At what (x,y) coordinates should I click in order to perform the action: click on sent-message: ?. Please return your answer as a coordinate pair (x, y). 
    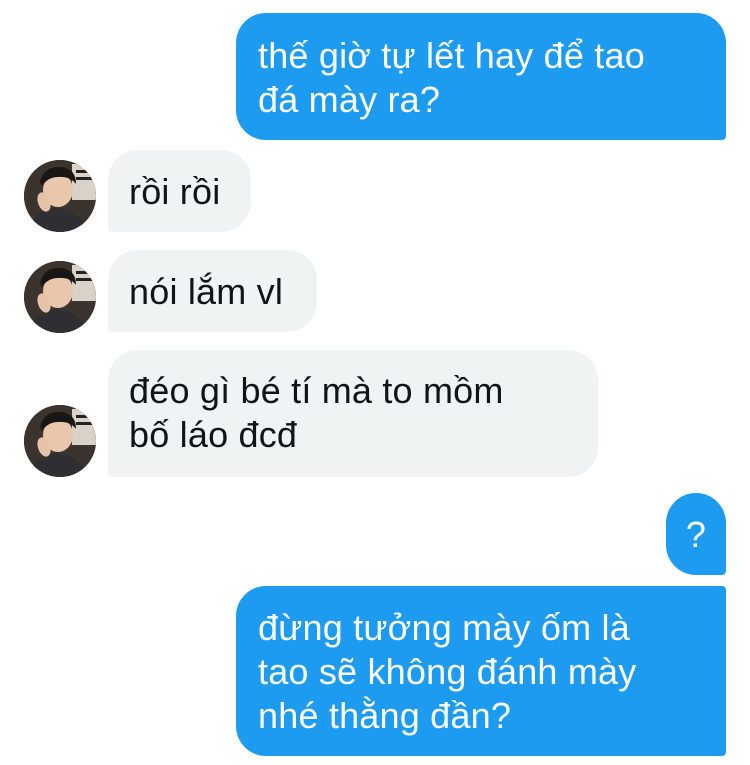
    Looking at the image, I should click on (696, 534).